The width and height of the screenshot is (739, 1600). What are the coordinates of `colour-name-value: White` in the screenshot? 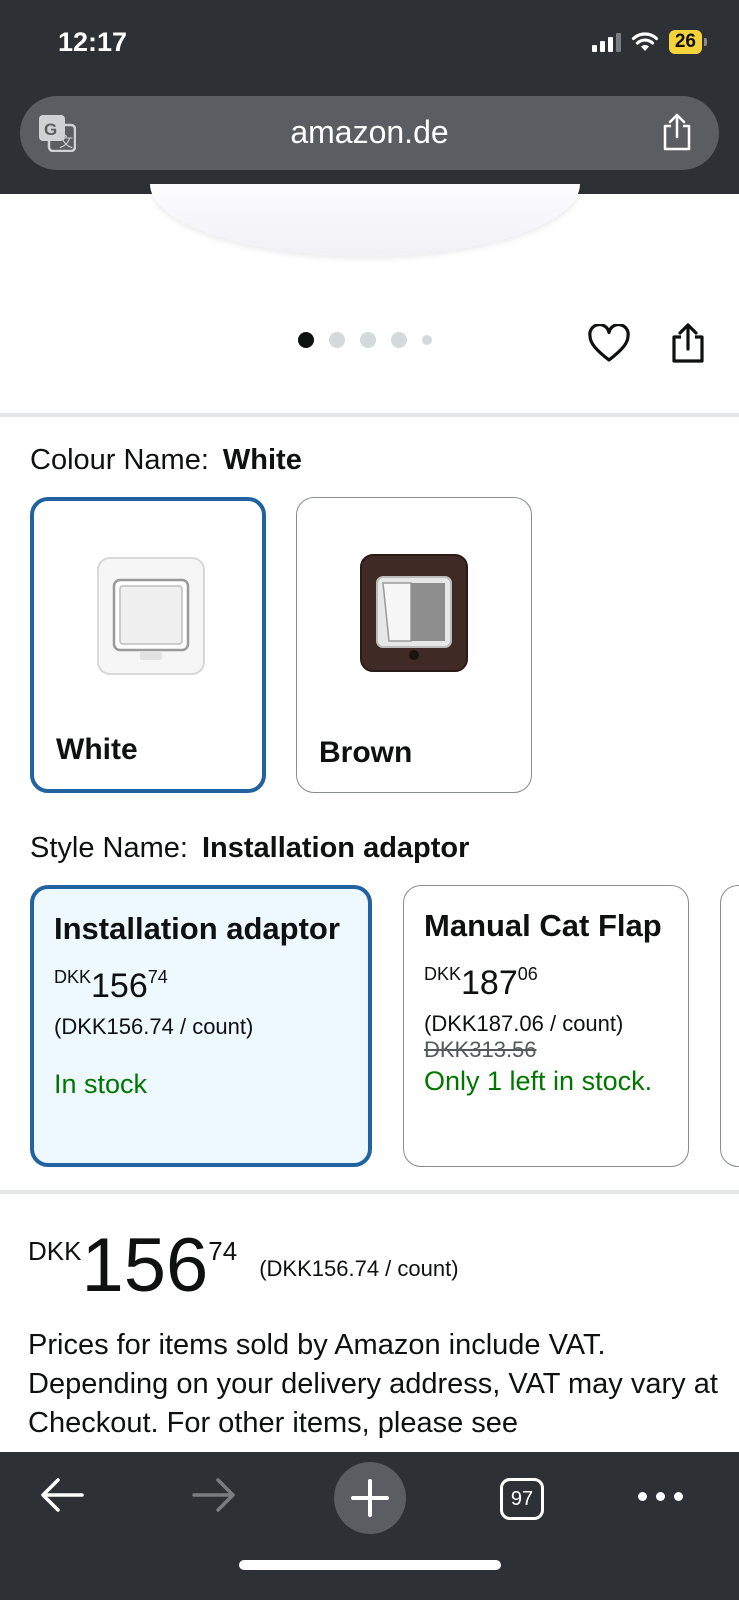 It's located at (262, 460).